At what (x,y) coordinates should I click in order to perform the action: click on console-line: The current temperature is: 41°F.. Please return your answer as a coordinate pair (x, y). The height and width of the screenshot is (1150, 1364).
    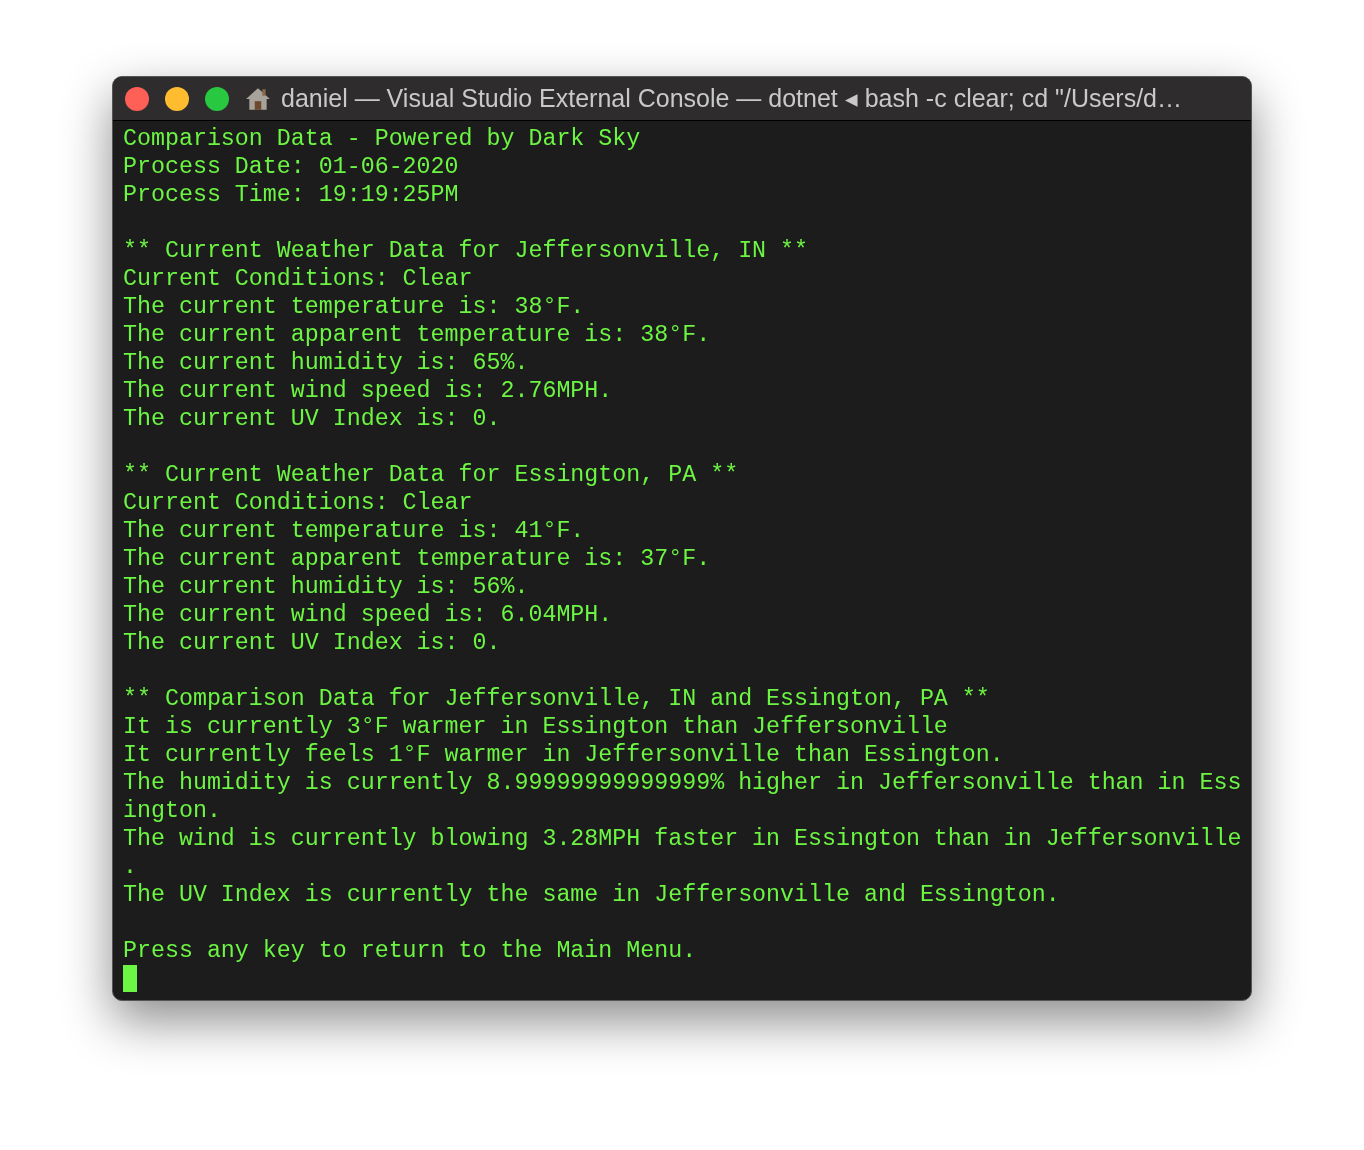
    Looking at the image, I should click on (354, 531).